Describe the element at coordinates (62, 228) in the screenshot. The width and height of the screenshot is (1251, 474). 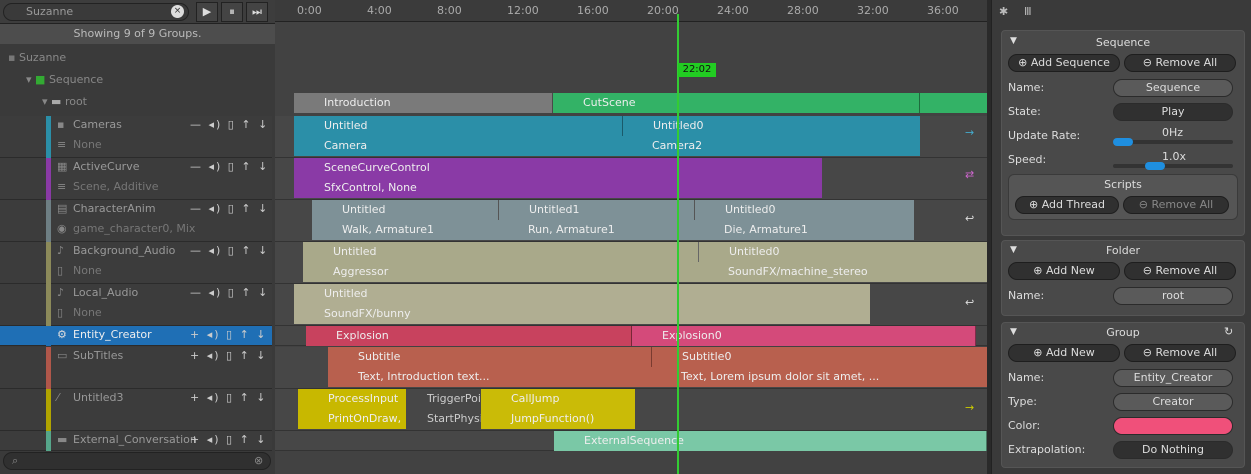
I see `character-icon: ◉` at that location.